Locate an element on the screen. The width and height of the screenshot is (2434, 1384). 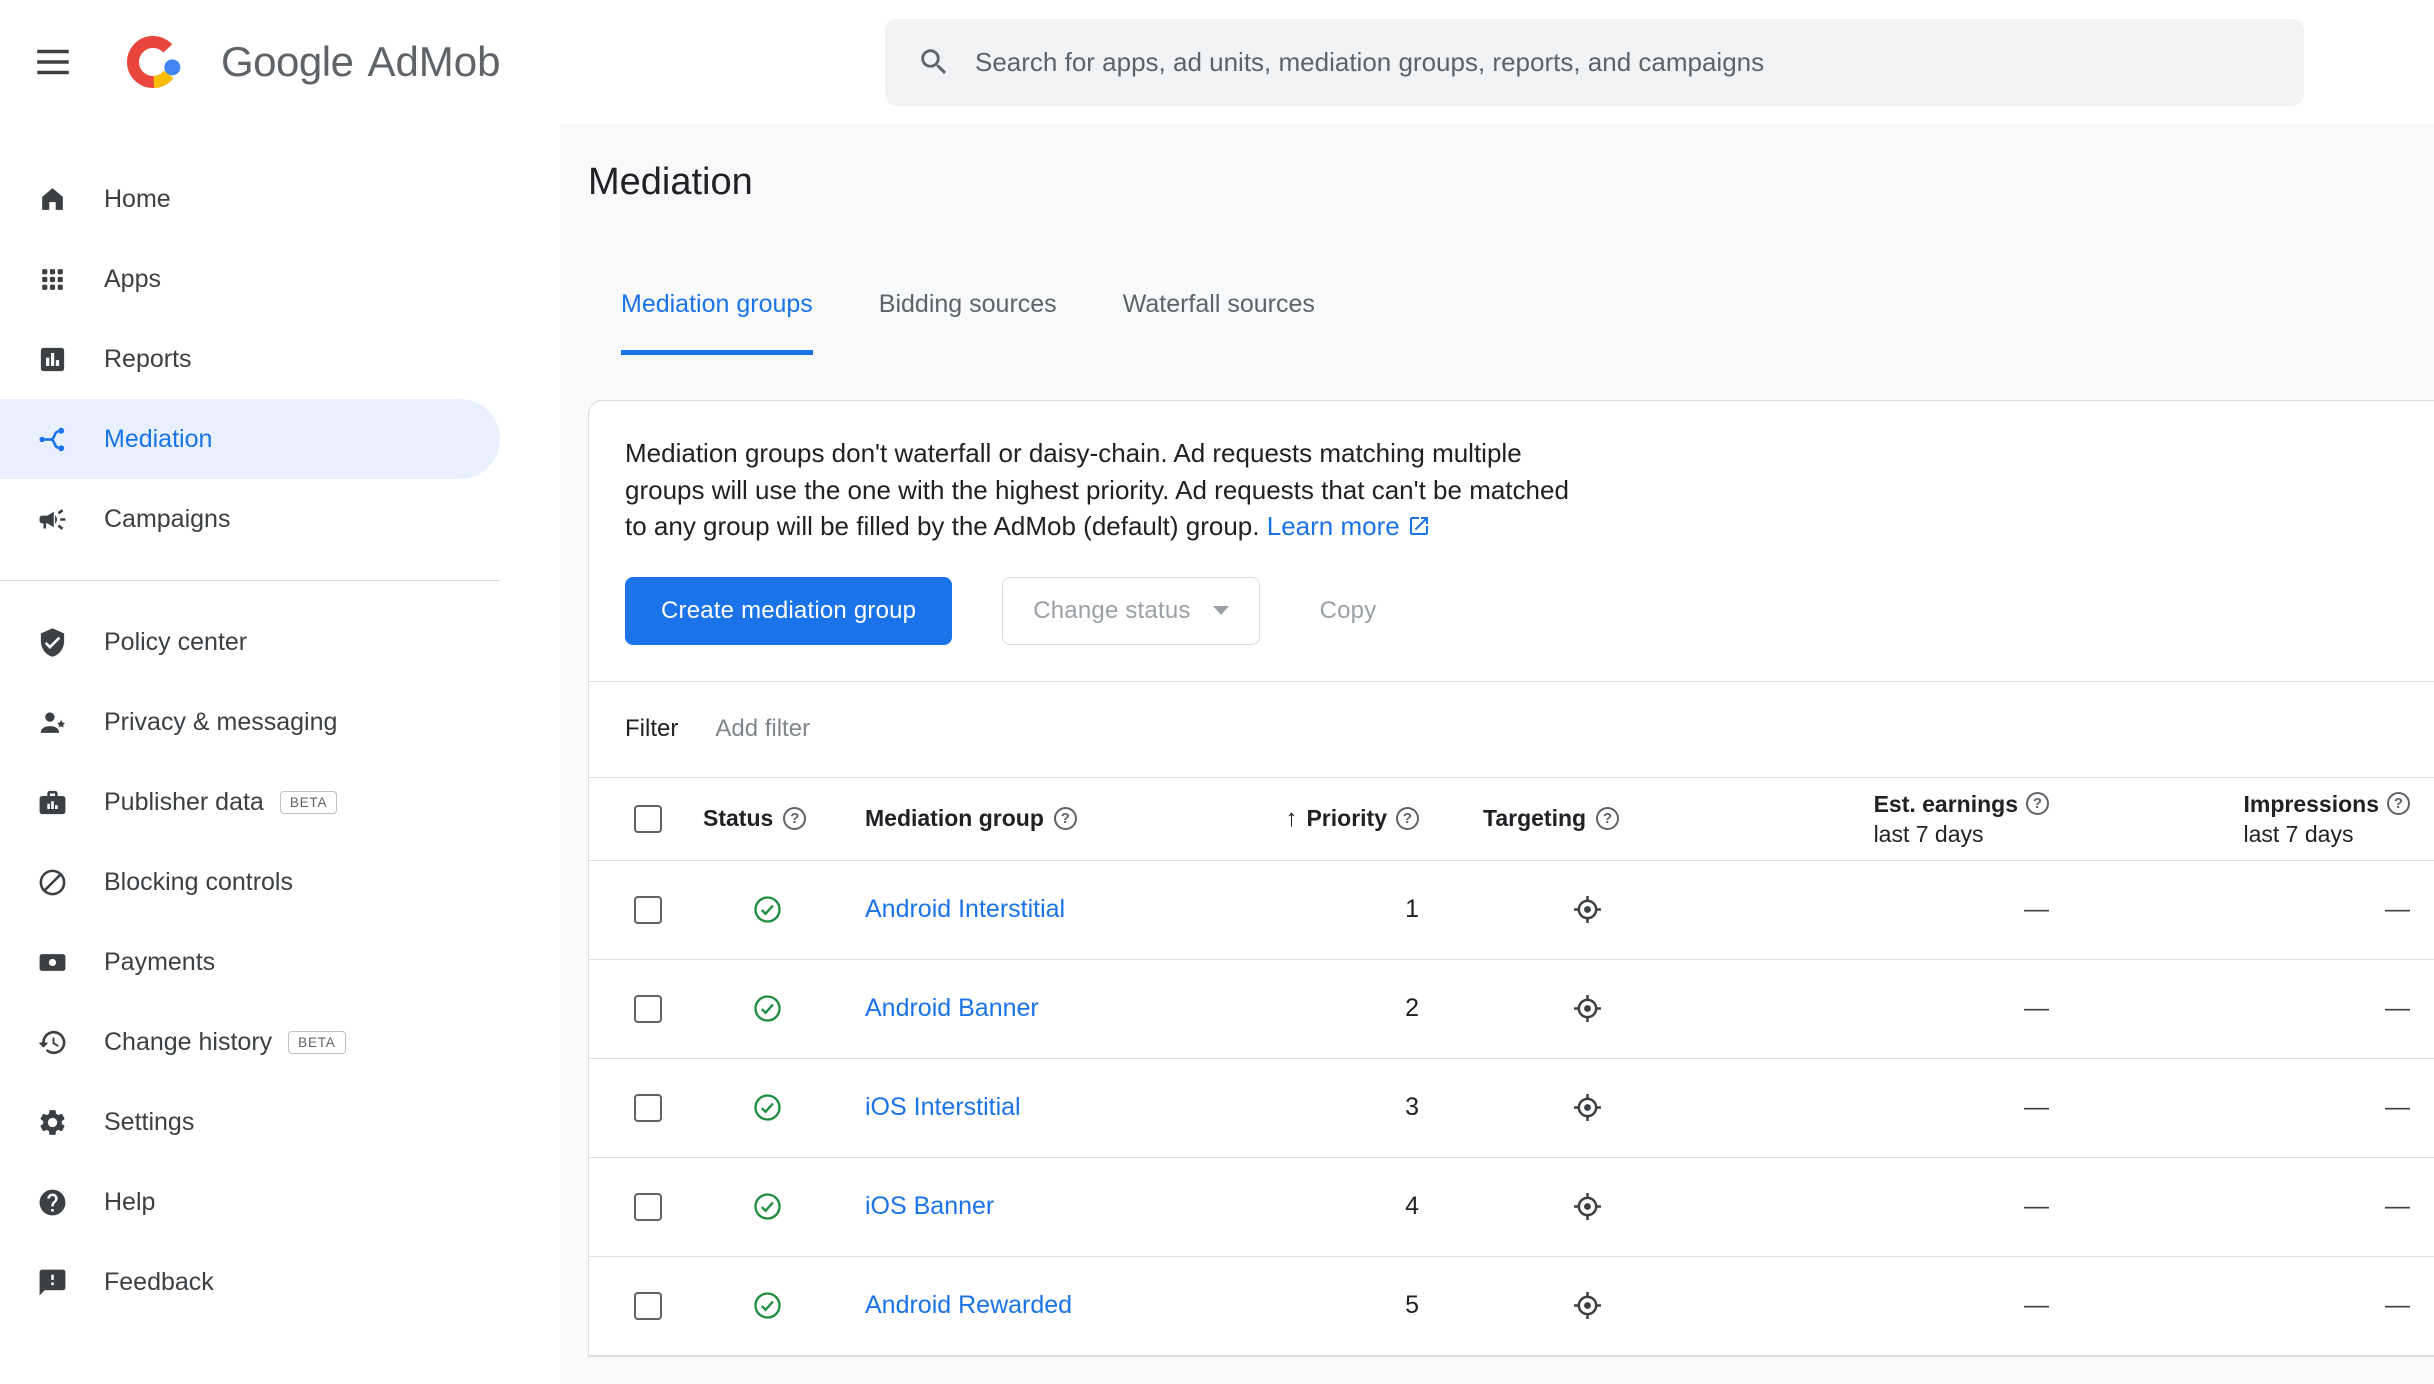
mediation-group-link: iOS Banner is located at coordinates (929, 1206).